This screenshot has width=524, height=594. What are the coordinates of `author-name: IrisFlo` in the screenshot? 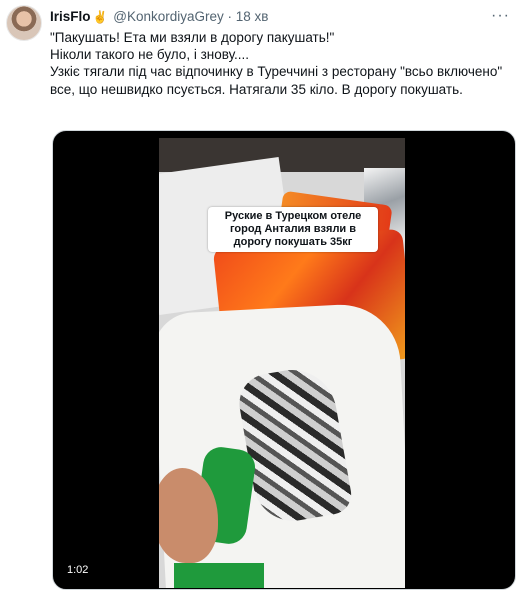 It's located at (70, 16).